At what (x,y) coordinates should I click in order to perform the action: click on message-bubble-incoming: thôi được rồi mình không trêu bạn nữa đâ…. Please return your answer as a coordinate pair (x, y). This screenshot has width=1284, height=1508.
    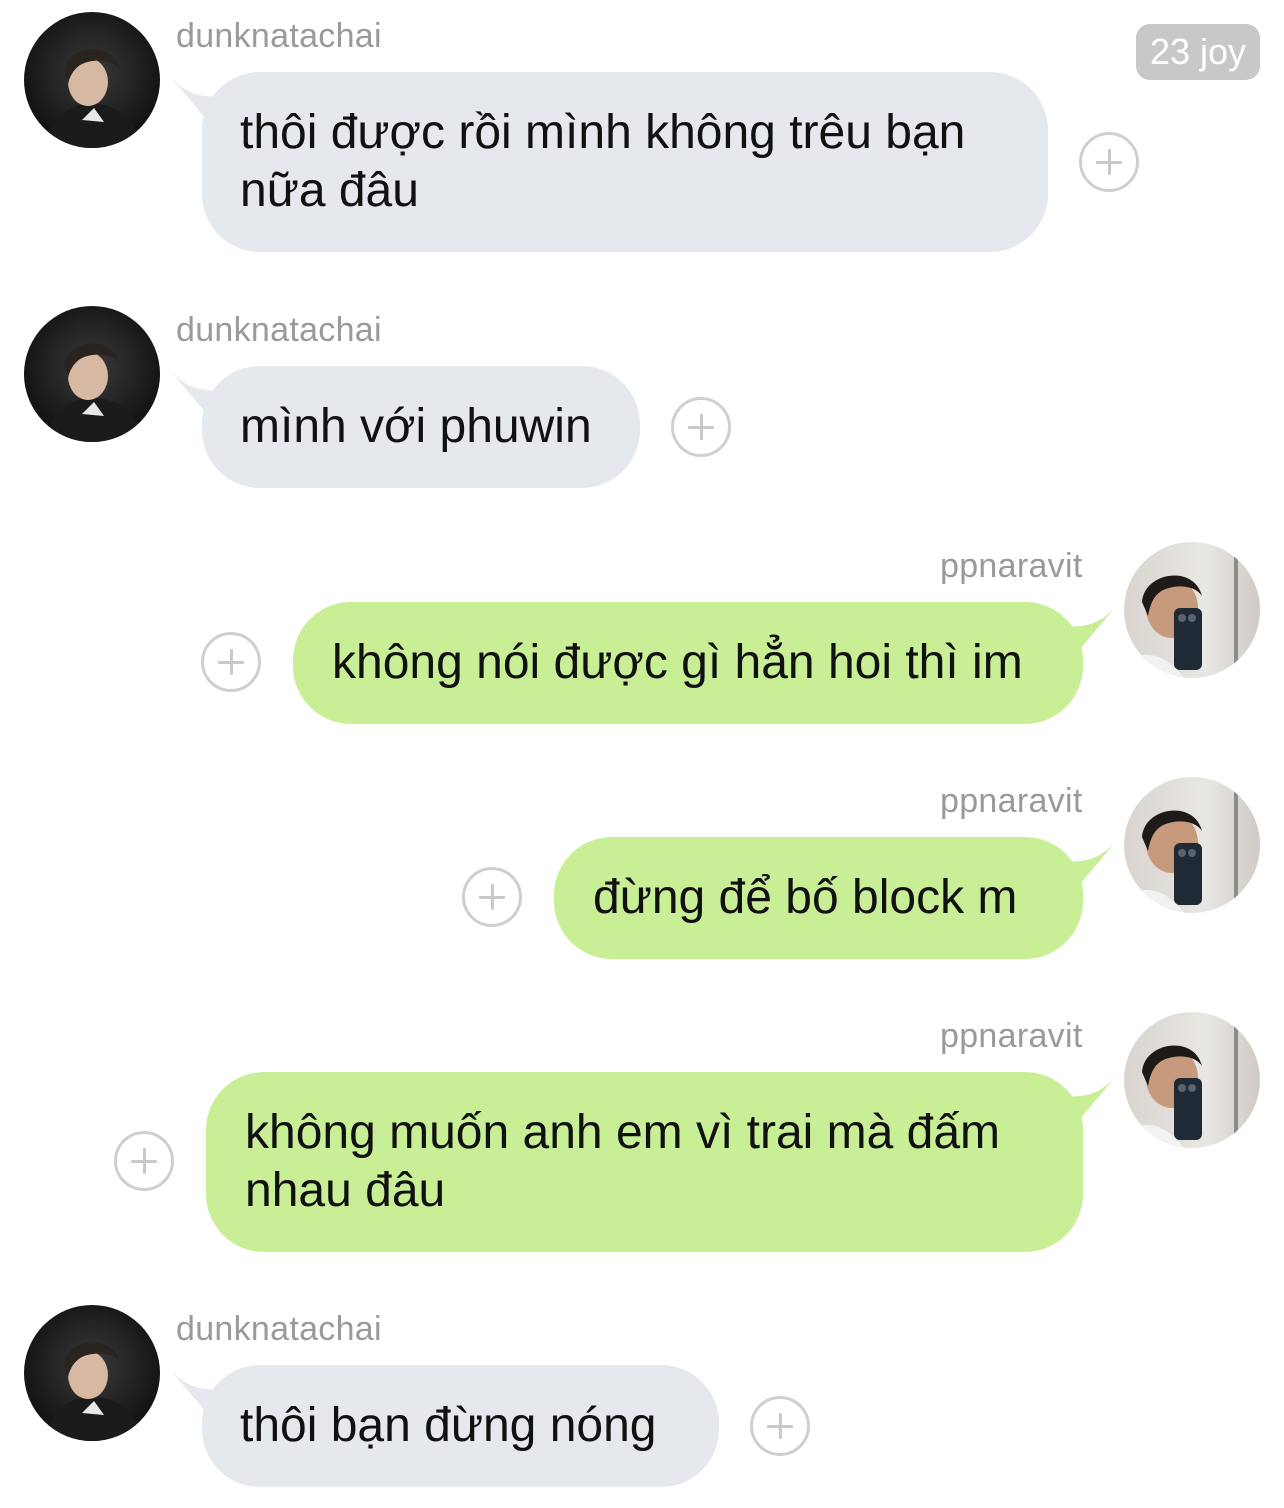
    Looking at the image, I should click on (625, 162).